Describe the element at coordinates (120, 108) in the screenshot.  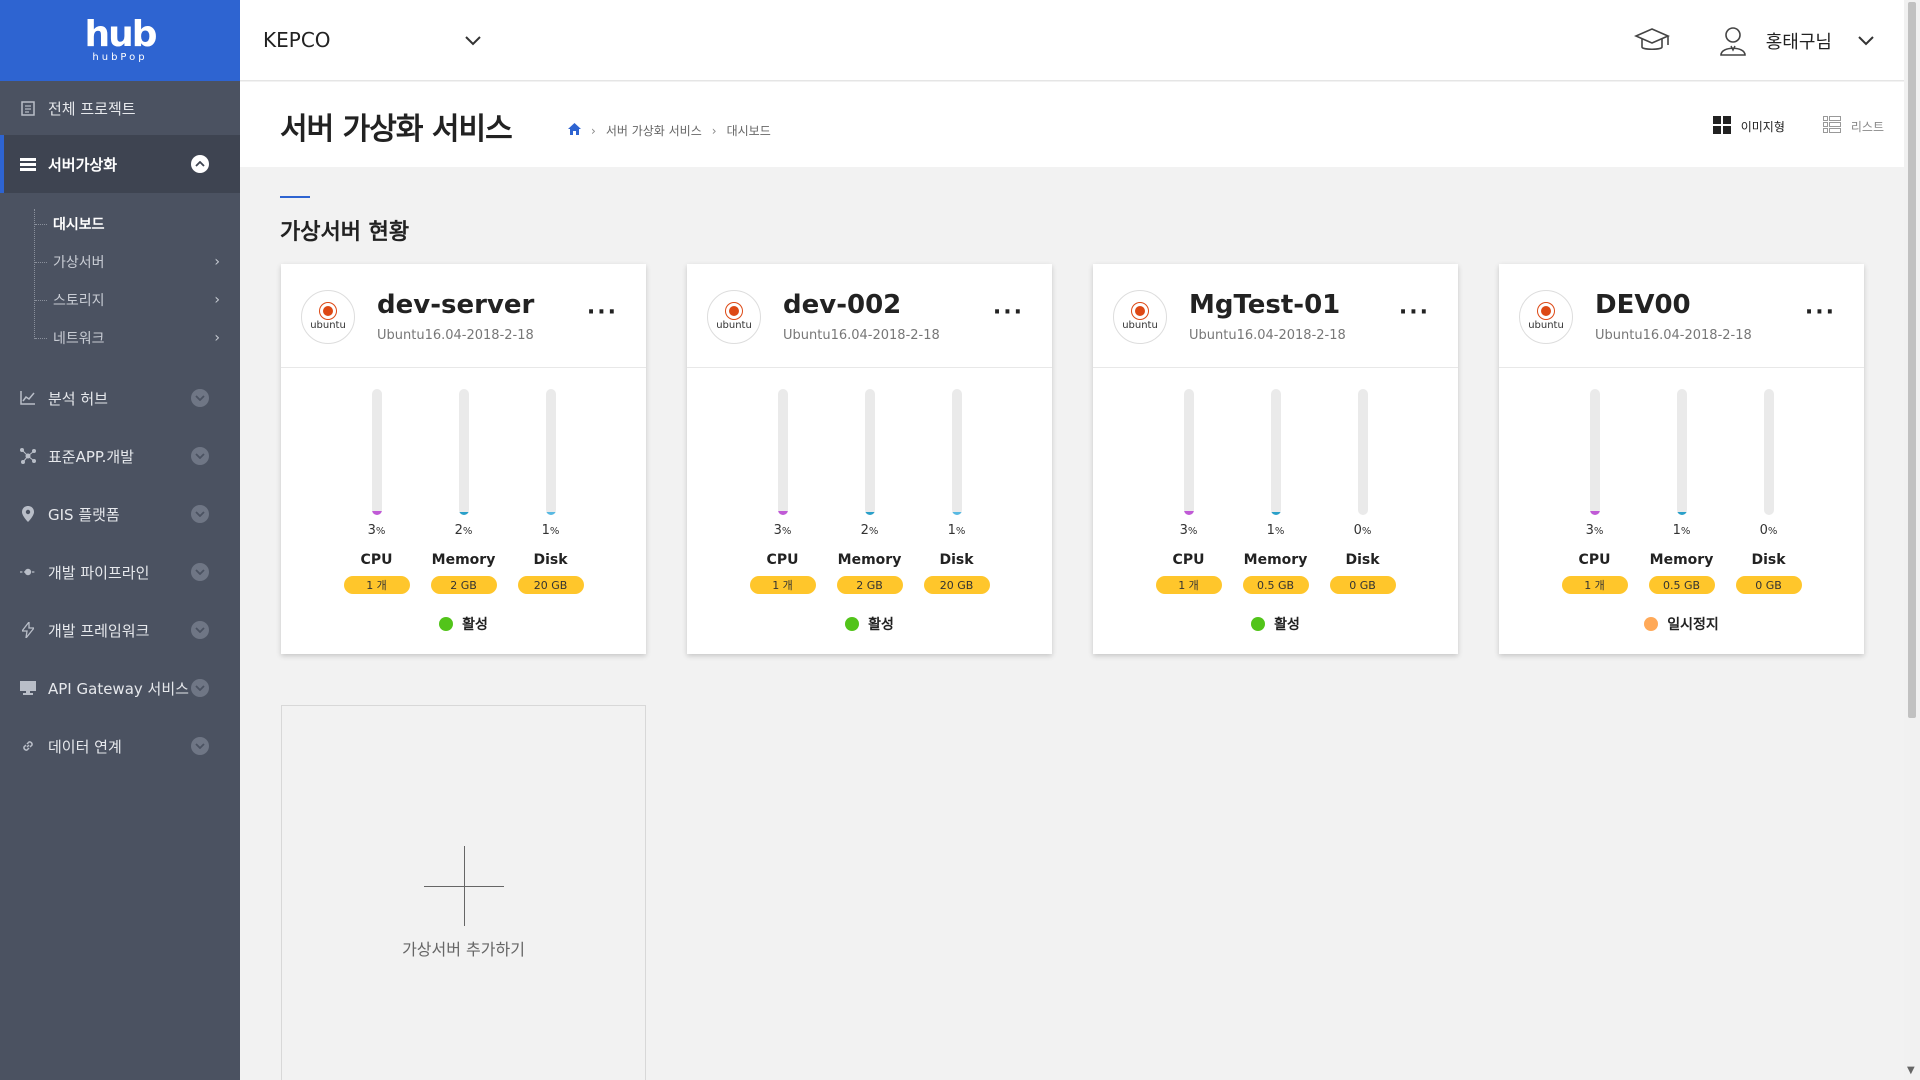
I see `sidebar-item-all-projects: 전체 프로젝트` at that location.